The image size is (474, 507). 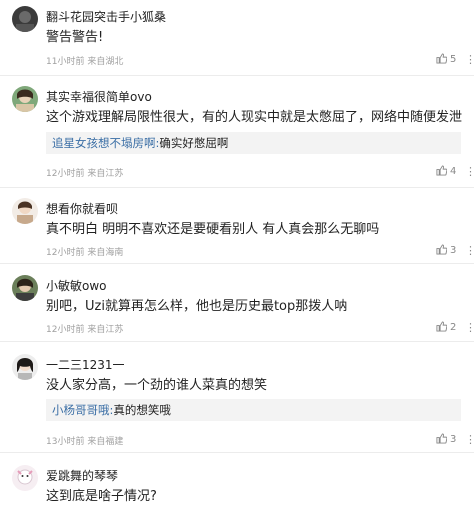 What do you see at coordinates (101, 496) in the screenshot?
I see `comment-content: 这到底是啥子情况?` at bounding box center [101, 496].